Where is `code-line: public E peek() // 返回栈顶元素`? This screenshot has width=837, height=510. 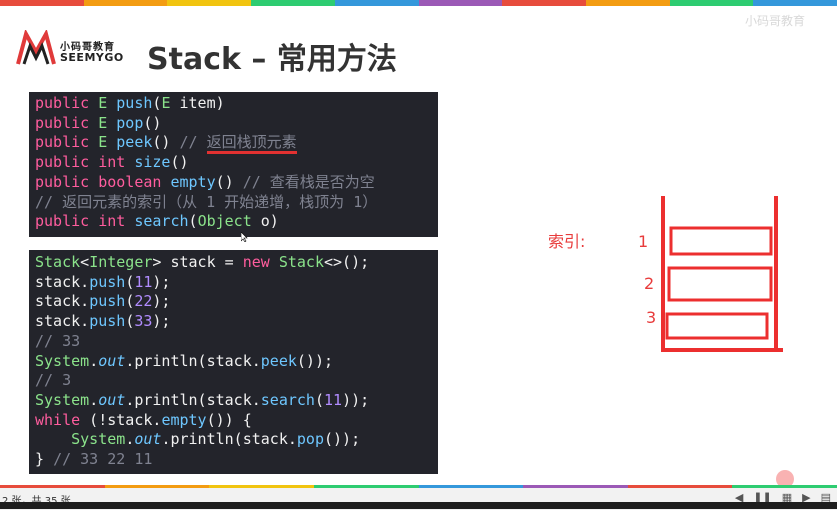
code-line: public E peek() // 返回栈顶元素 is located at coordinates (233, 144).